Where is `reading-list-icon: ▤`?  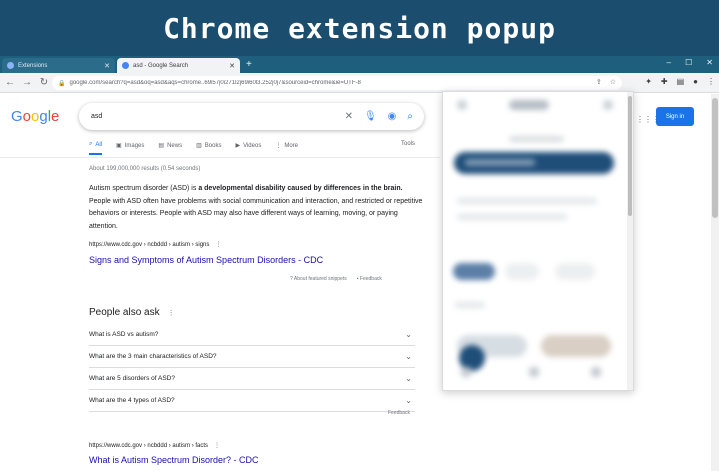
reading-list-icon: ▤ is located at coordinates (681, 81).